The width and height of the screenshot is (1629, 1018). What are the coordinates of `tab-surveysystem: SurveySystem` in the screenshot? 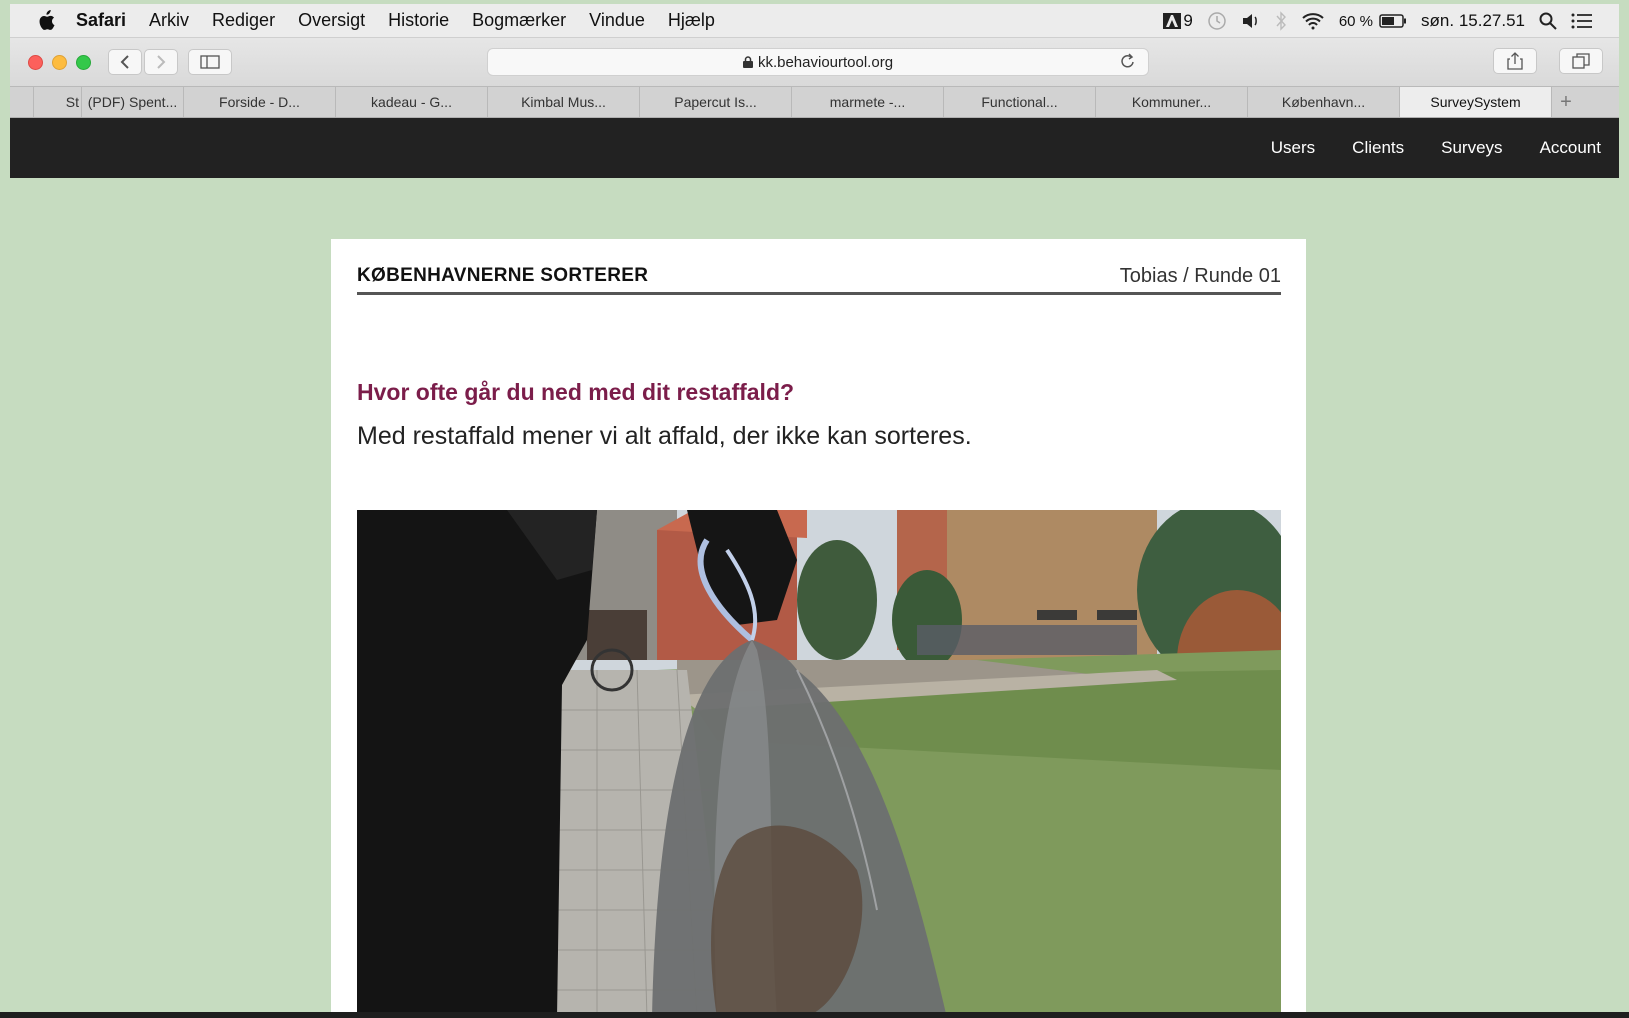 It's located at (1476, 102).